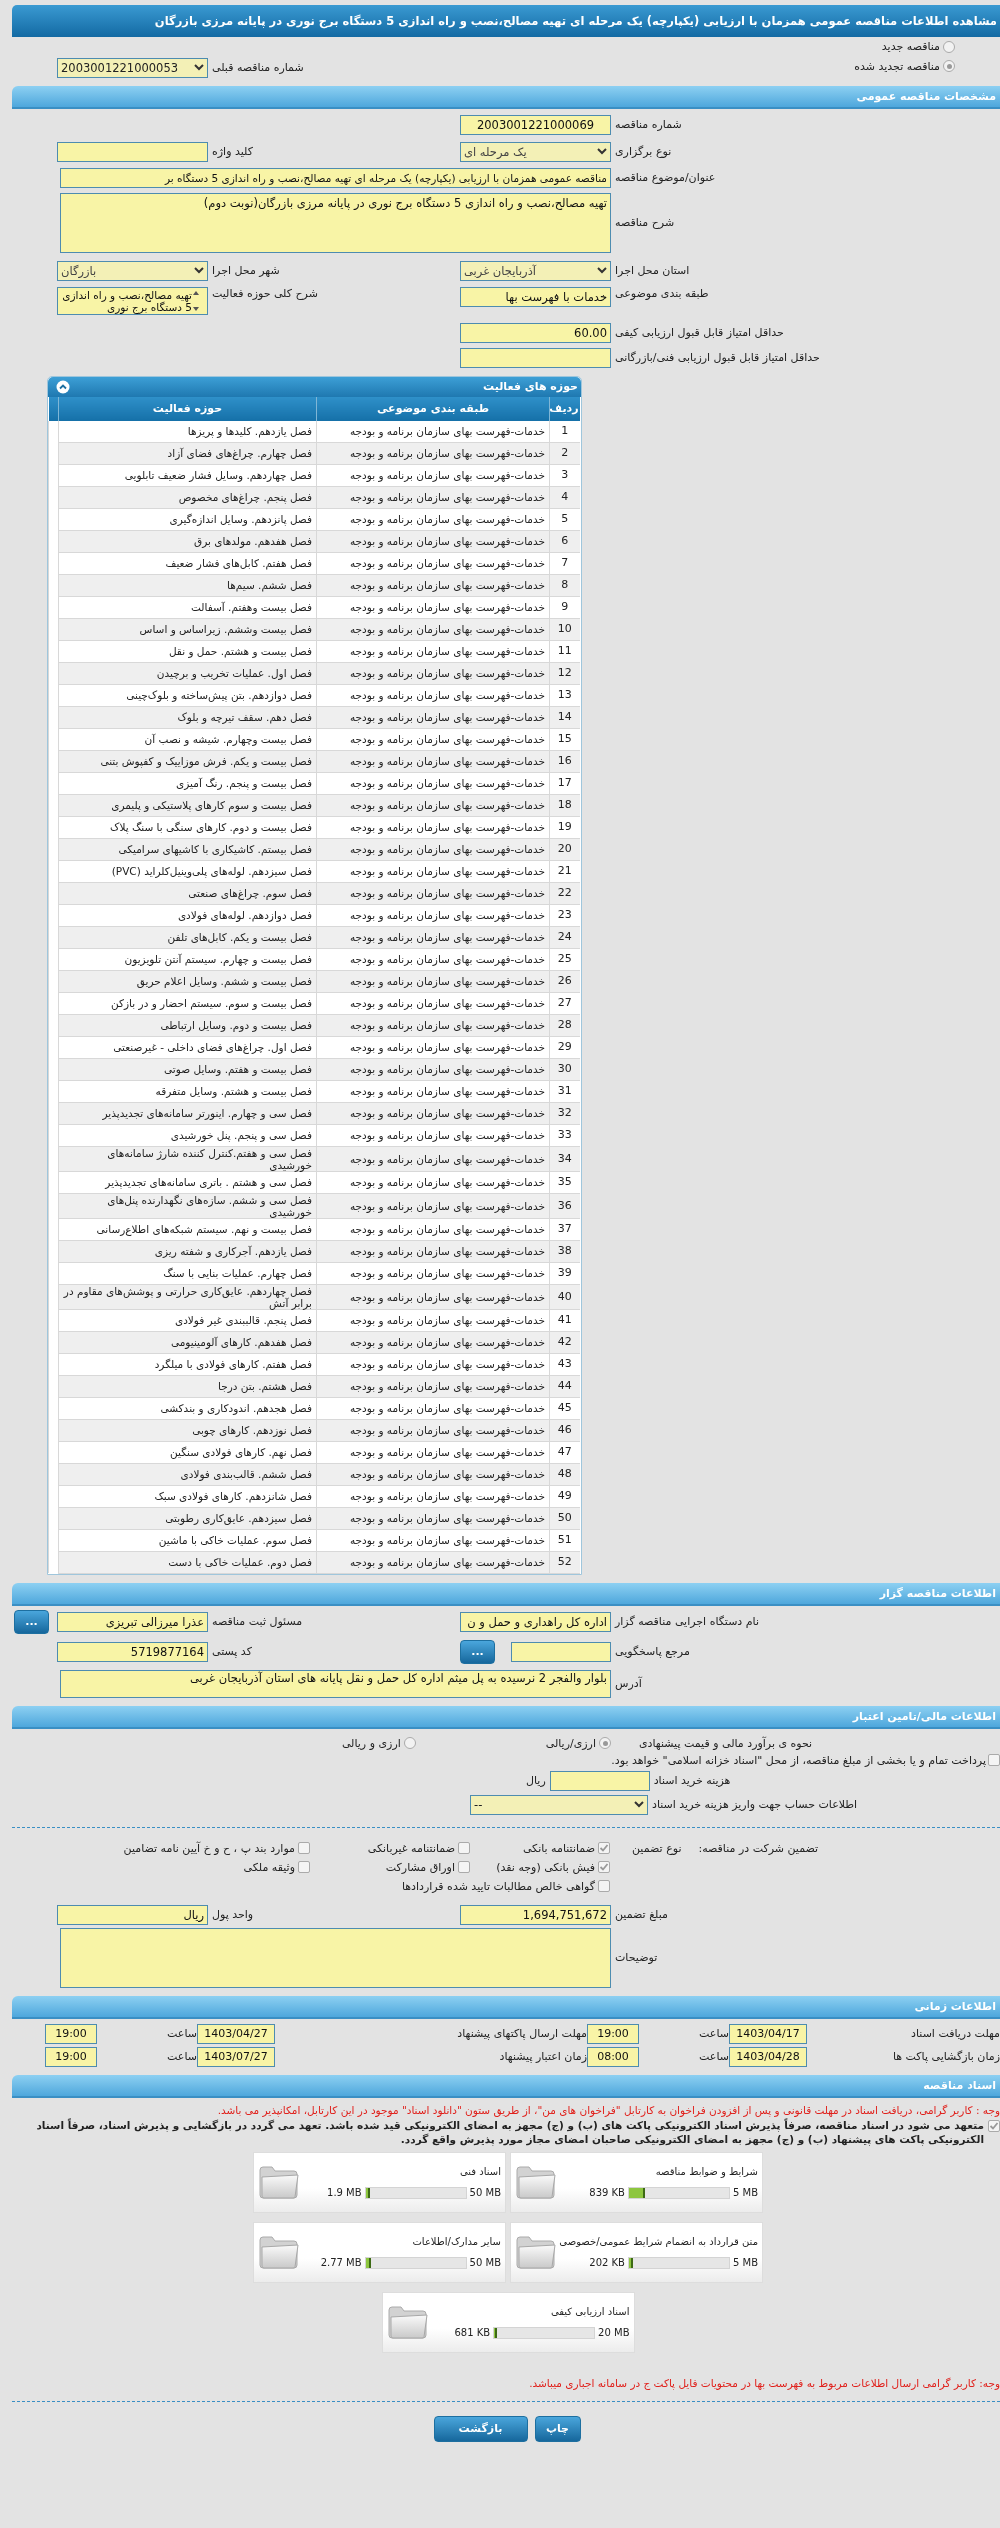 This screenshot has width=1000, height=2528. What do you see at coordinates (613, 2056) in the screenshot?
I see `time-field: 08:00` at bounding box center [613, 2056].